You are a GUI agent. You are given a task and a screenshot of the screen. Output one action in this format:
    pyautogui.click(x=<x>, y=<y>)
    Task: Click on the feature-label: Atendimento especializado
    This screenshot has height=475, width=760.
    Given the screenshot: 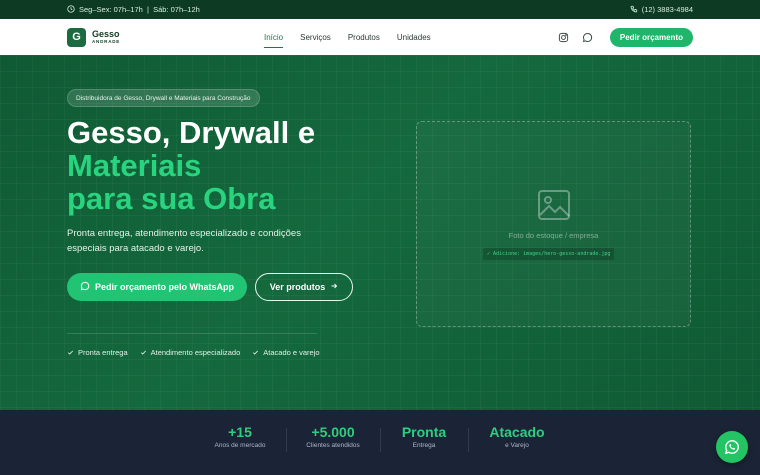 What is the action you would take?
    pyautogui.click(x=195, y=352)
    